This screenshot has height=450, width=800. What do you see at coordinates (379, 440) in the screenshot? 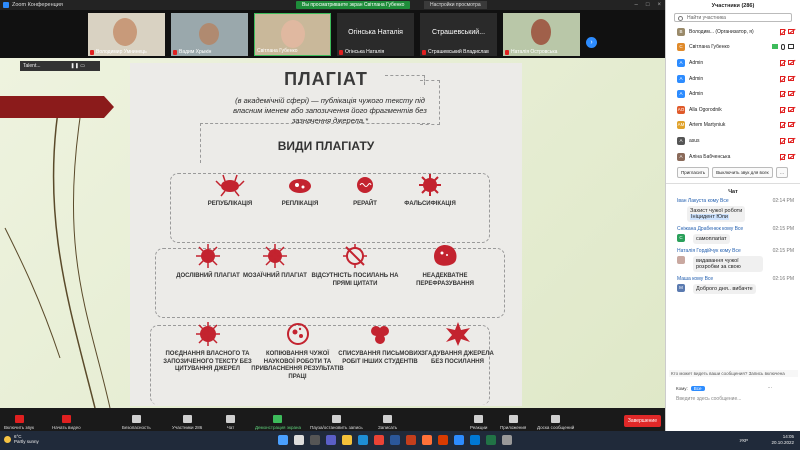
I see `chrome-icon` at bounding box center [379, 440].